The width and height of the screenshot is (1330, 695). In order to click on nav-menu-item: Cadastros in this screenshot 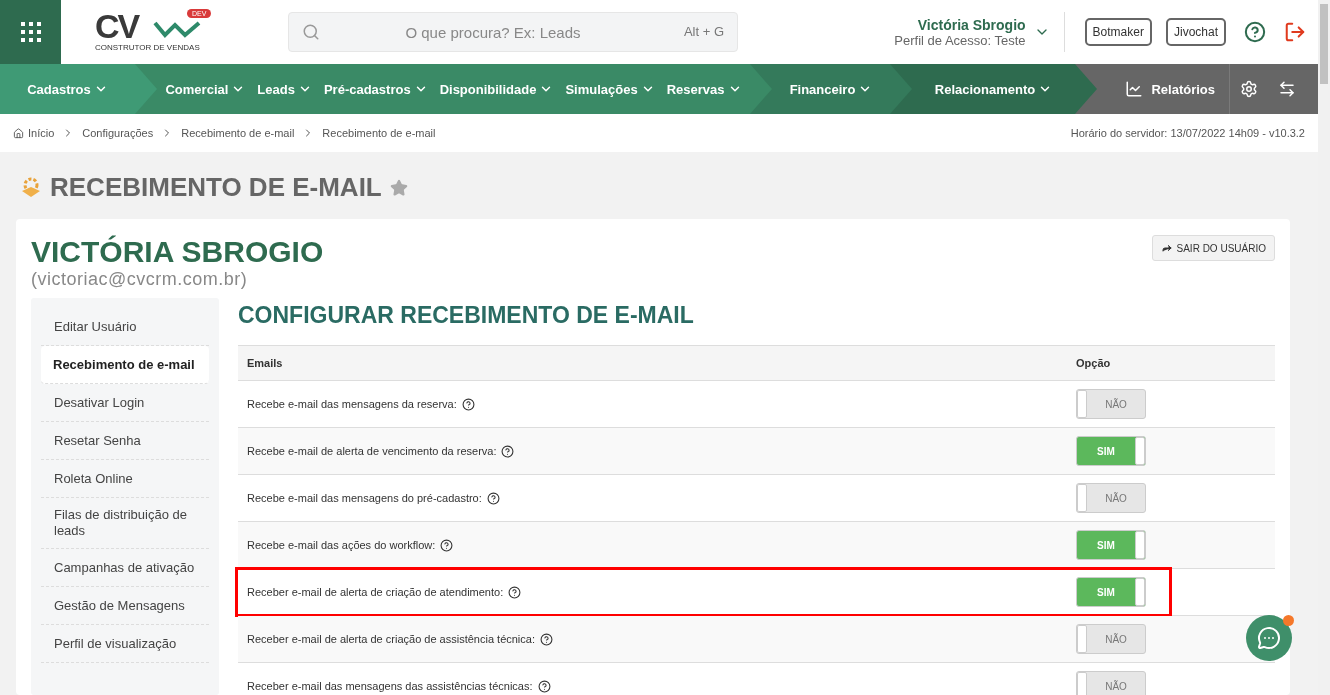, I will do `click(67, 89)`.